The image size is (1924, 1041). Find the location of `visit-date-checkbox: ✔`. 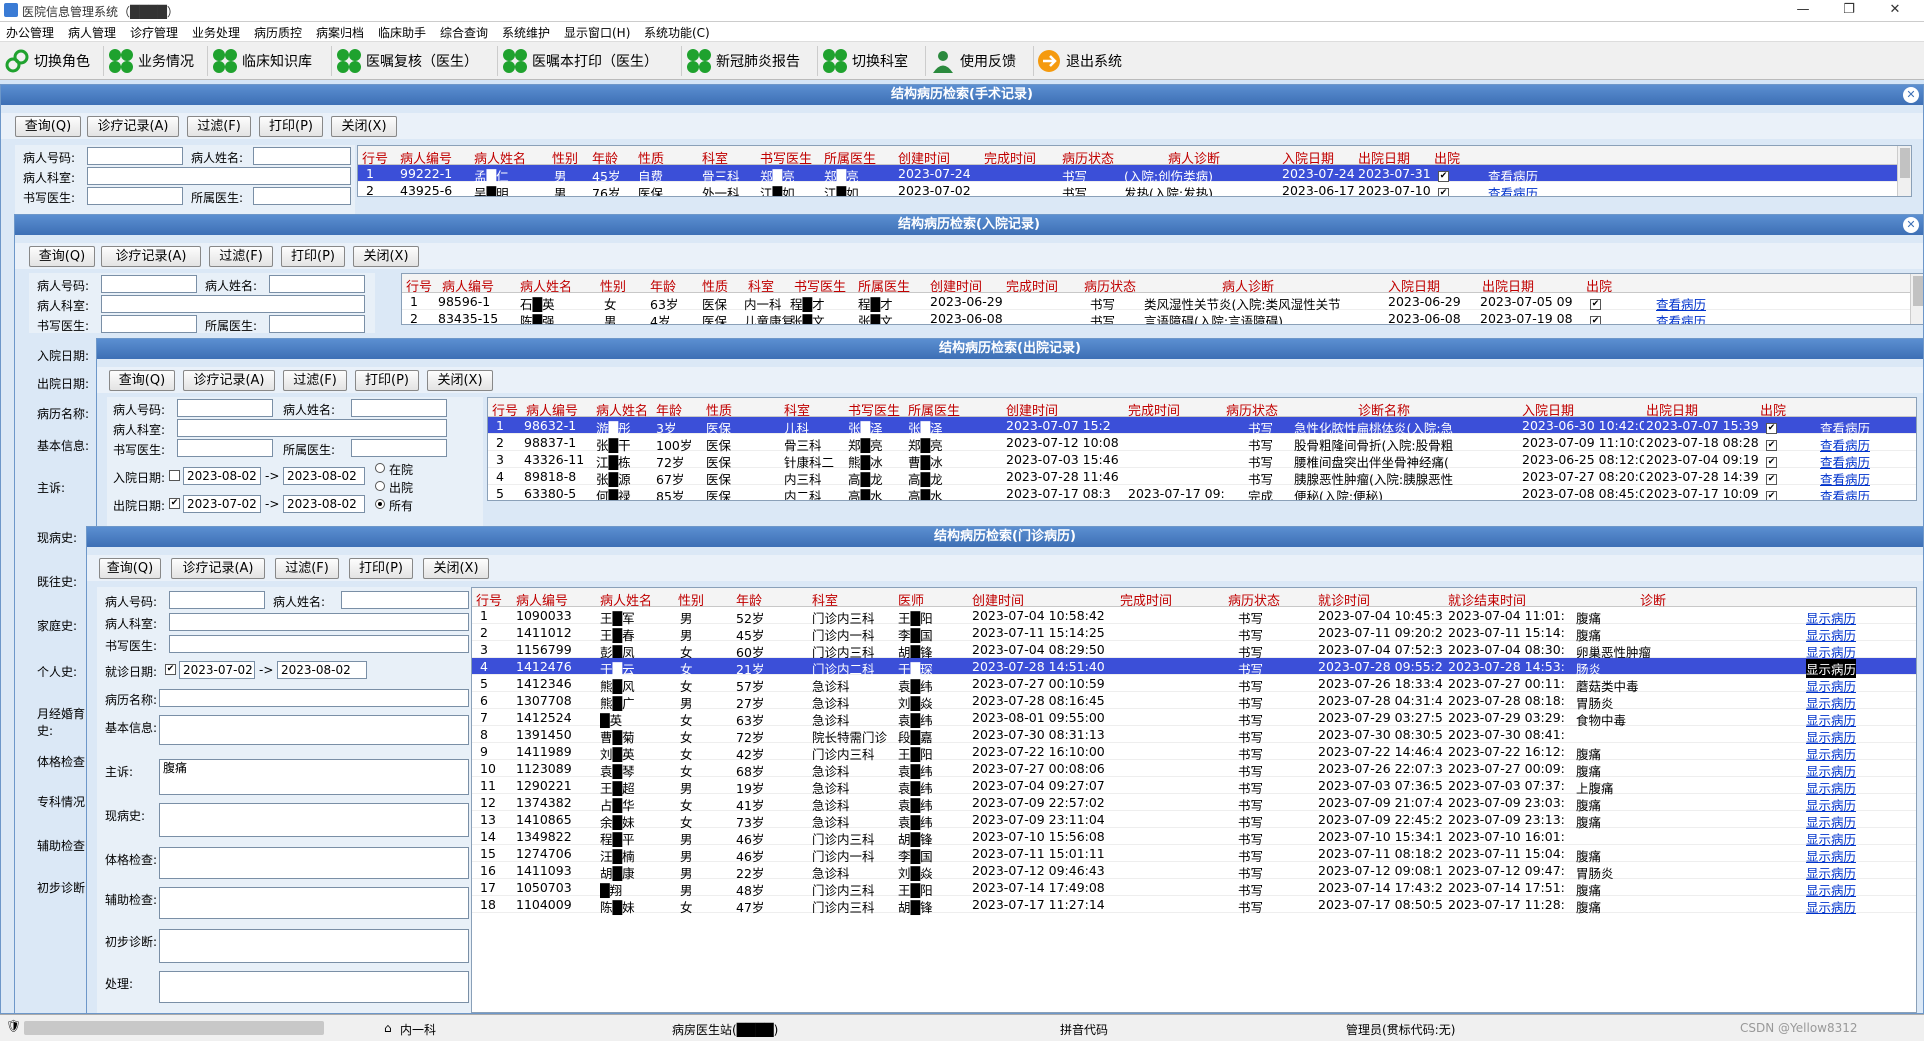

visit-date-checkbox: ✔ is located at coordinates (170, 669).